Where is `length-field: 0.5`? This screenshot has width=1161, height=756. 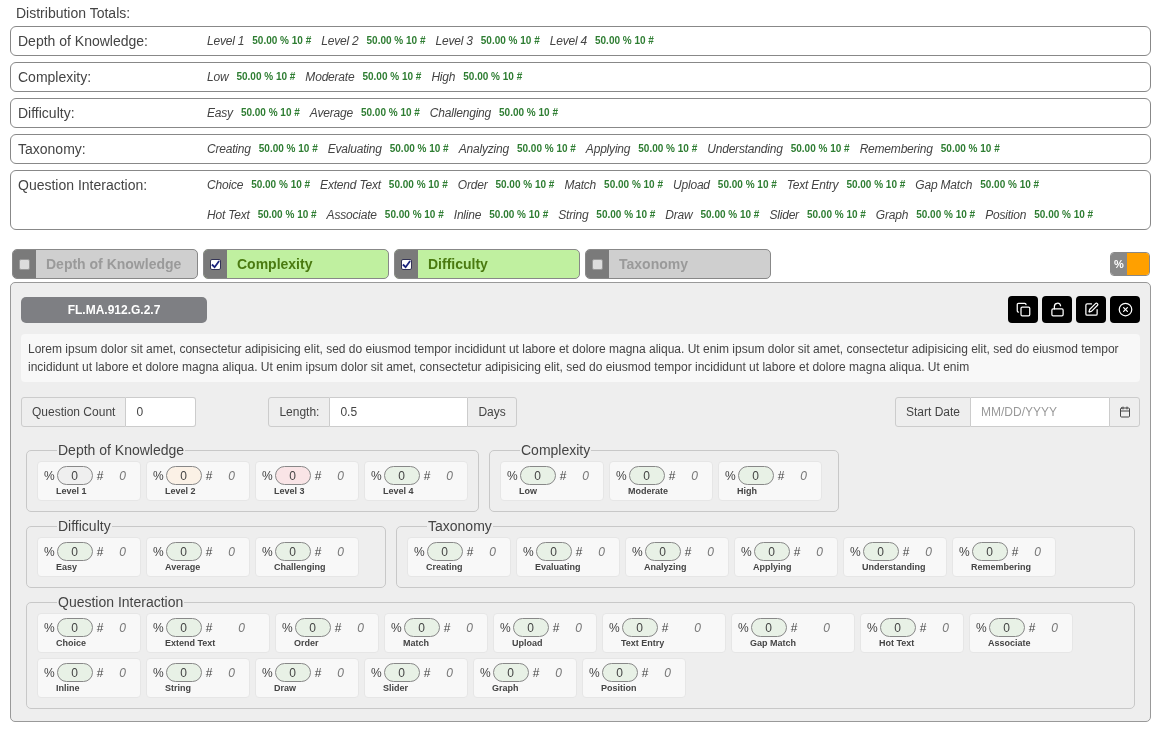 length-field: 0.5 is located at coordinates (399, 412).